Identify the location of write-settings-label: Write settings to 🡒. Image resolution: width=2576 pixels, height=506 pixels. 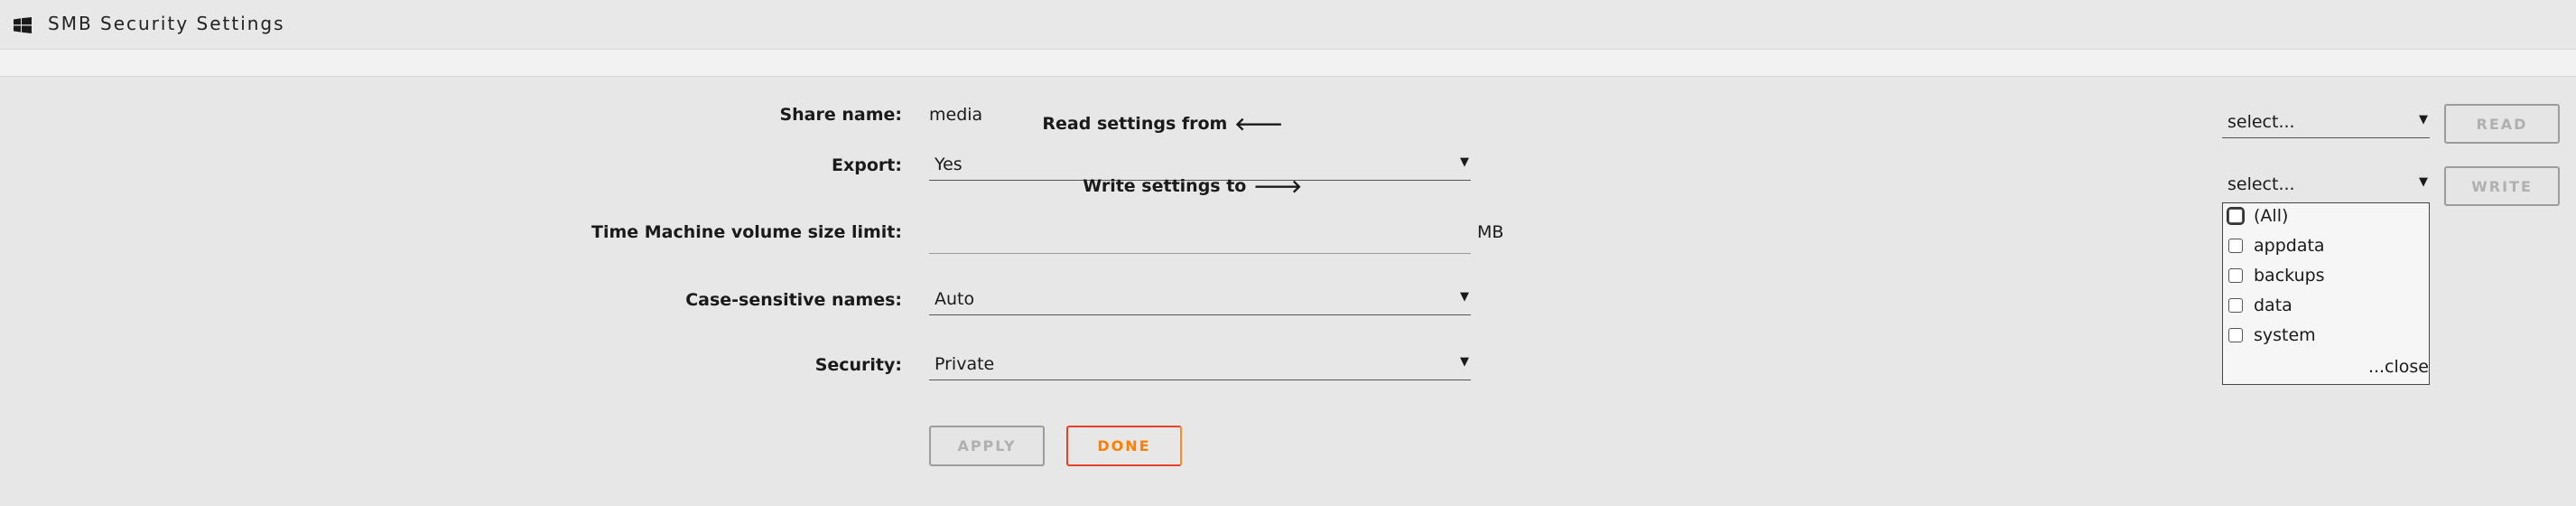
(1192, 186).